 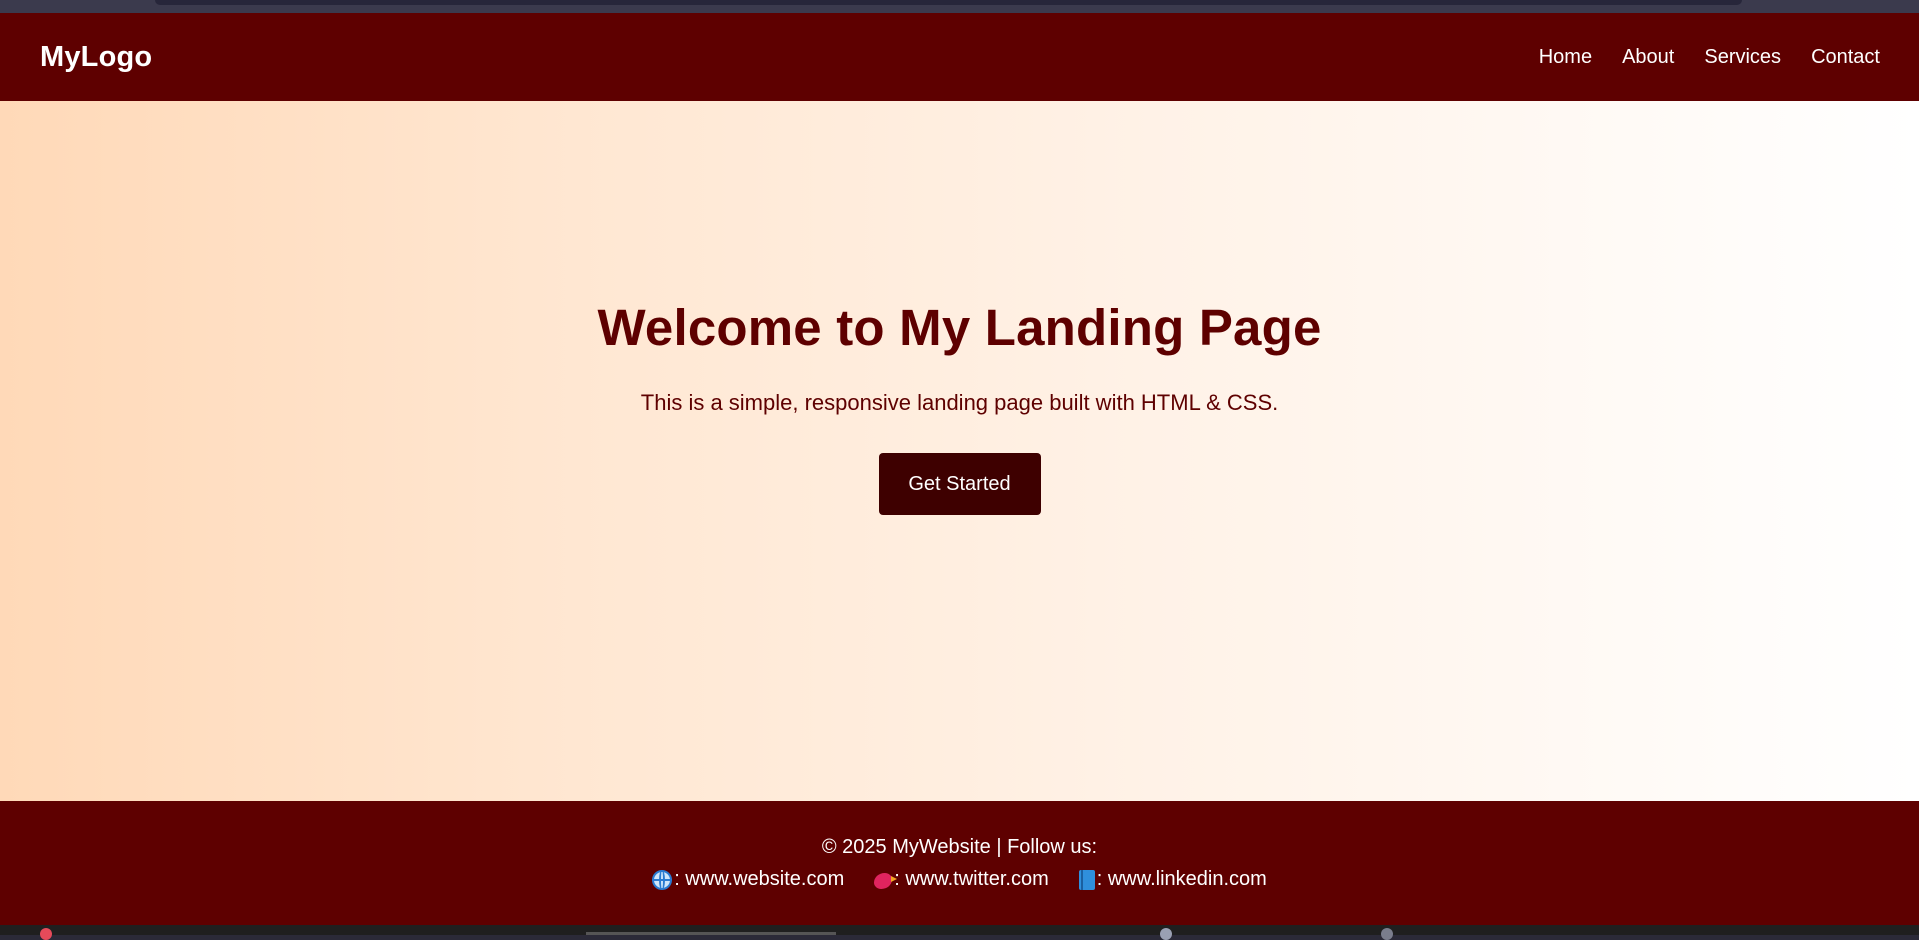 What do you see at coordinates (759, 879) in the screenshot?
I see `footer-website-text: : www.website.com` at bounding box center [759, 879].